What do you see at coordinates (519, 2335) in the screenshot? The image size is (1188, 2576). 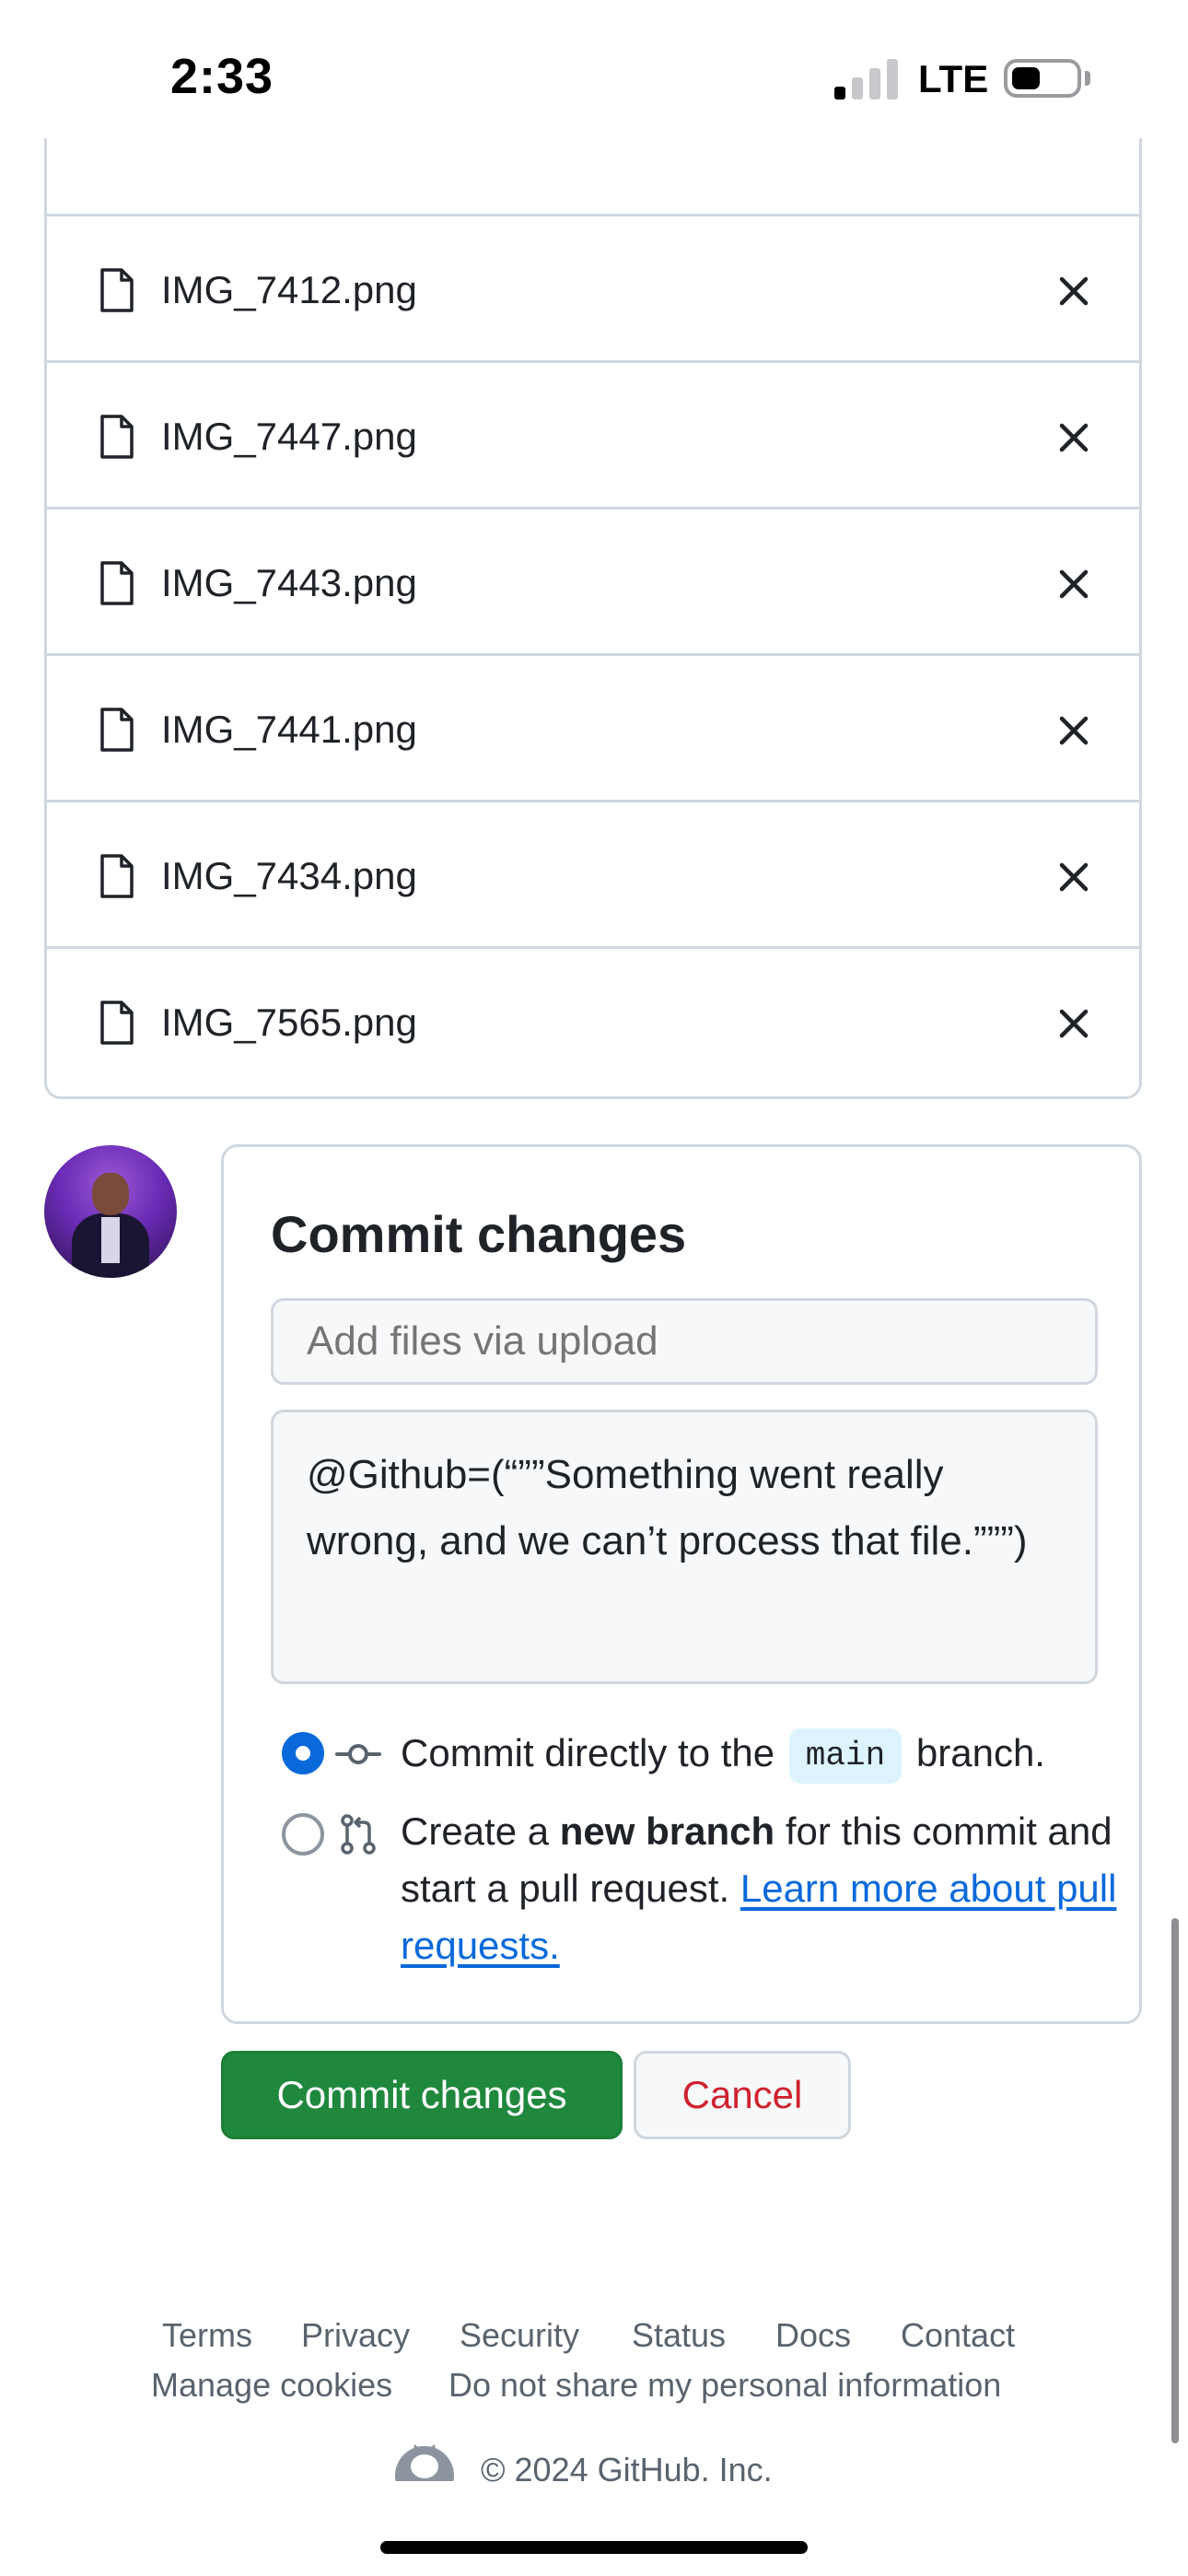 I see `footer-link-security: Security` at bounding box center [519, 2335].